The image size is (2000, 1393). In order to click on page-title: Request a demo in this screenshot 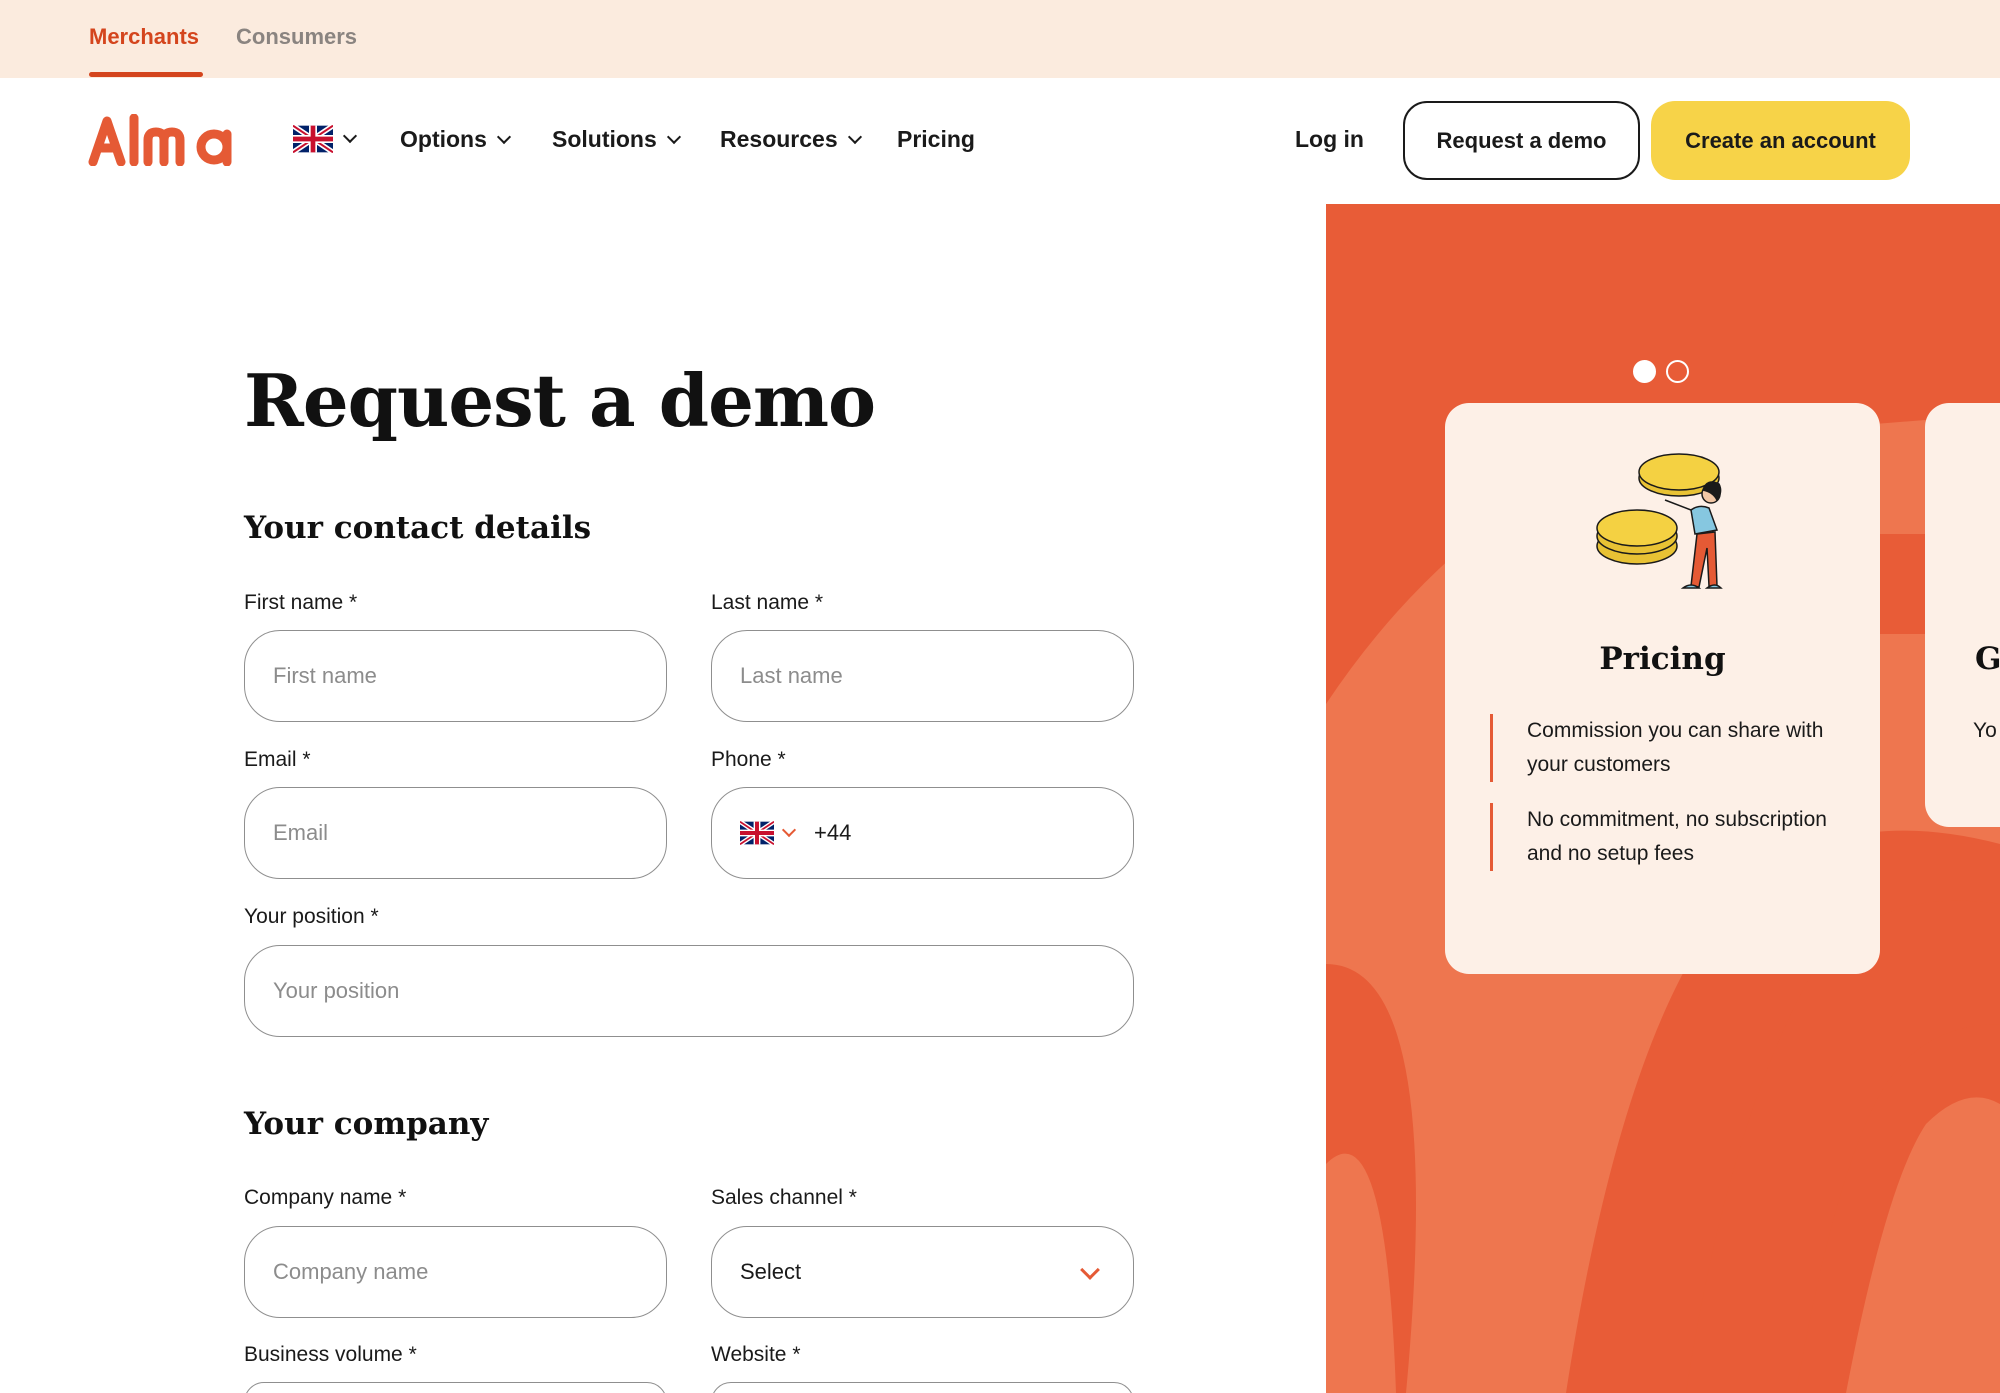, I will do `click(560, 400)`.